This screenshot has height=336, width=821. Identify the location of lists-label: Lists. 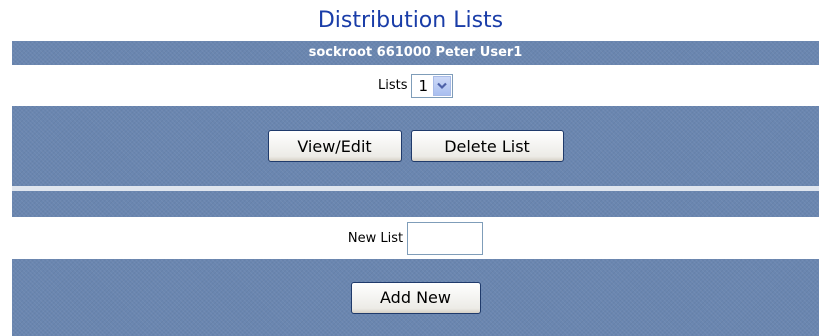
(392, 85).